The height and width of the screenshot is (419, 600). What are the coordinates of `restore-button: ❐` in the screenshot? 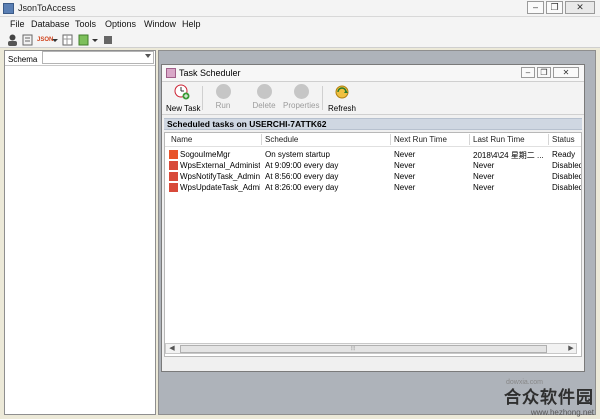 It's located at (554, 7).